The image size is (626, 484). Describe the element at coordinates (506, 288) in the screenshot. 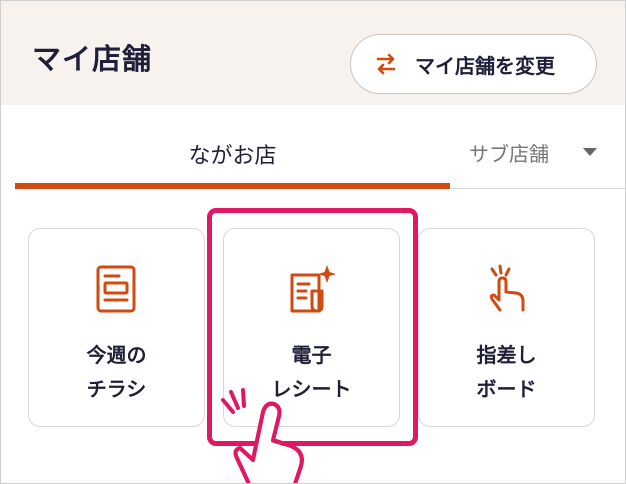

I see `pointing-finger-icon` at that location.